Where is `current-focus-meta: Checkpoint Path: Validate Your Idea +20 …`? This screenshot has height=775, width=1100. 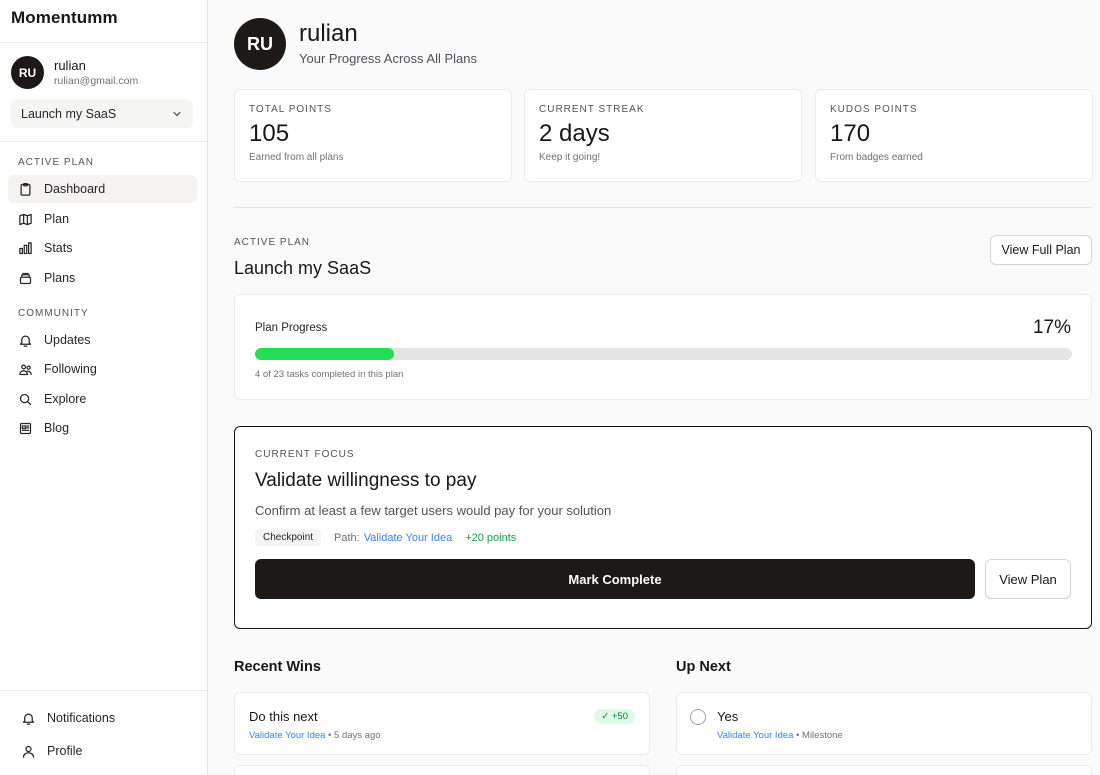
current-focus-meta: Checkpoint Path: Validate Your Idea +20 … is located at coordinates (385, 537).